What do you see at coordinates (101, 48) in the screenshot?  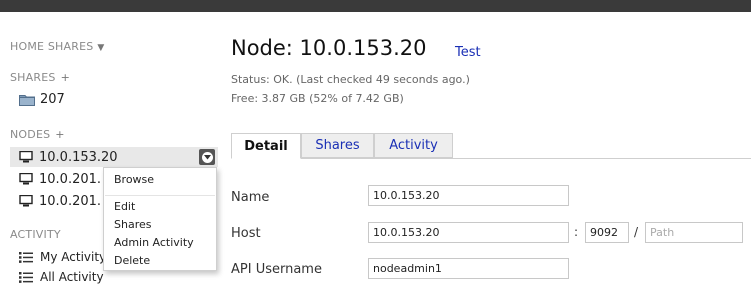 I see `caret-down-icon: ▼` at bounding box center [101, 48].